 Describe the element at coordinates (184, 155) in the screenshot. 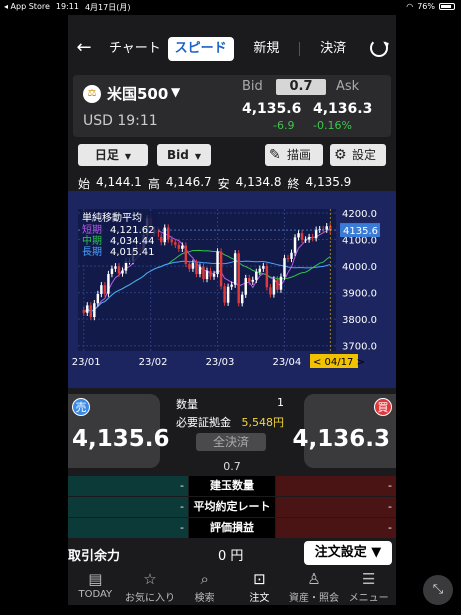

I see `price-type-select: Bid ▼` at that location.